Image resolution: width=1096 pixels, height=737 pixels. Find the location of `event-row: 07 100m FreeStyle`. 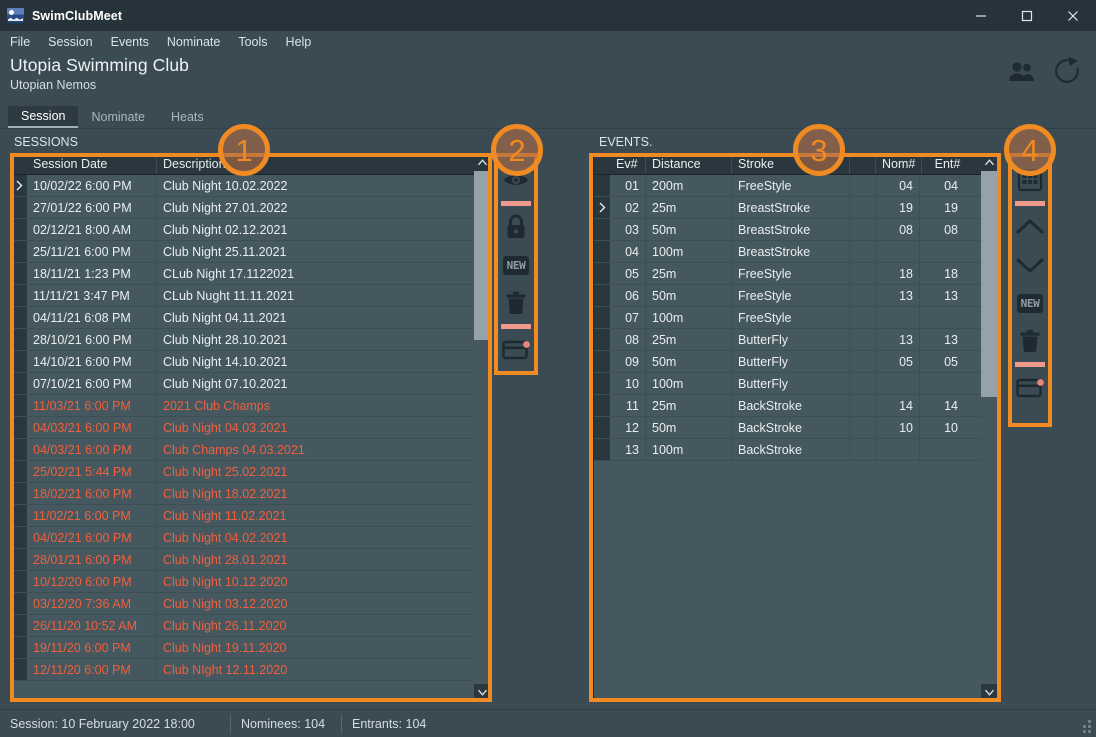

event-row: 07 100m FreeStyle is located at coordinates (796, 318).